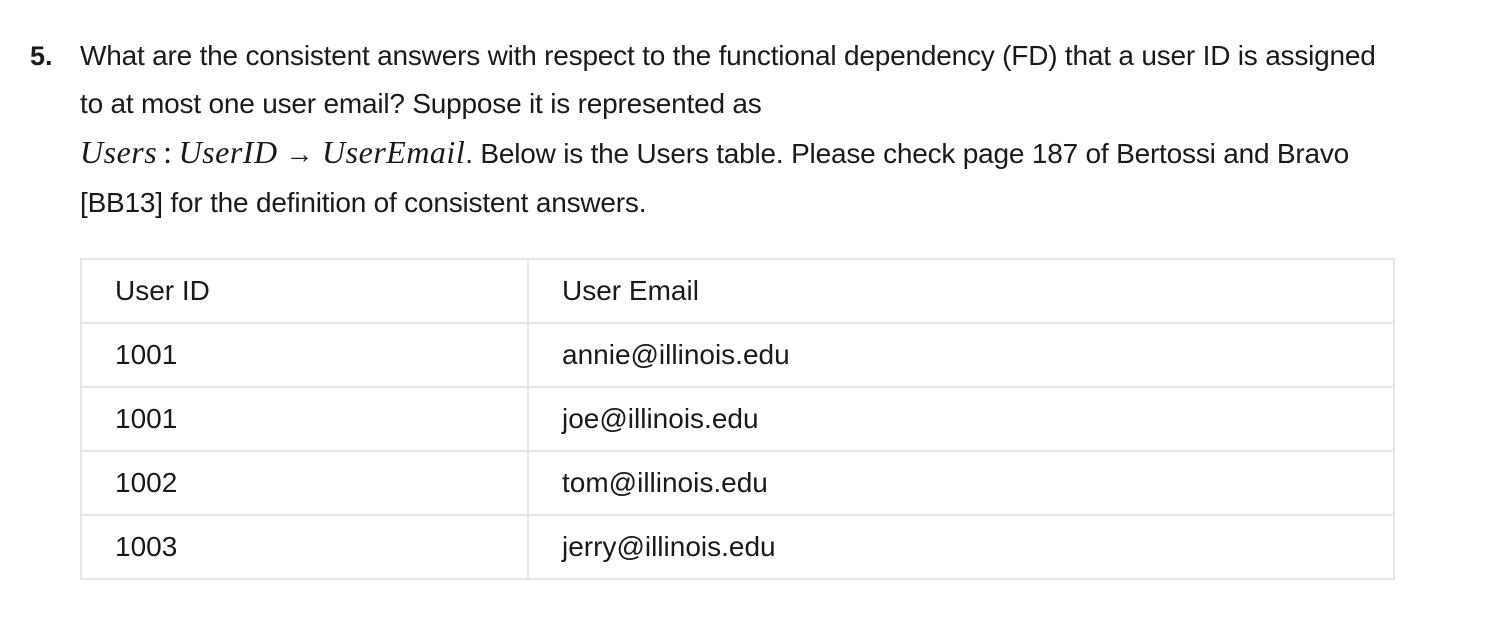 The image size is (1488, 636). I want to click on table-header-row: User ID User Email, so click(737, 291).